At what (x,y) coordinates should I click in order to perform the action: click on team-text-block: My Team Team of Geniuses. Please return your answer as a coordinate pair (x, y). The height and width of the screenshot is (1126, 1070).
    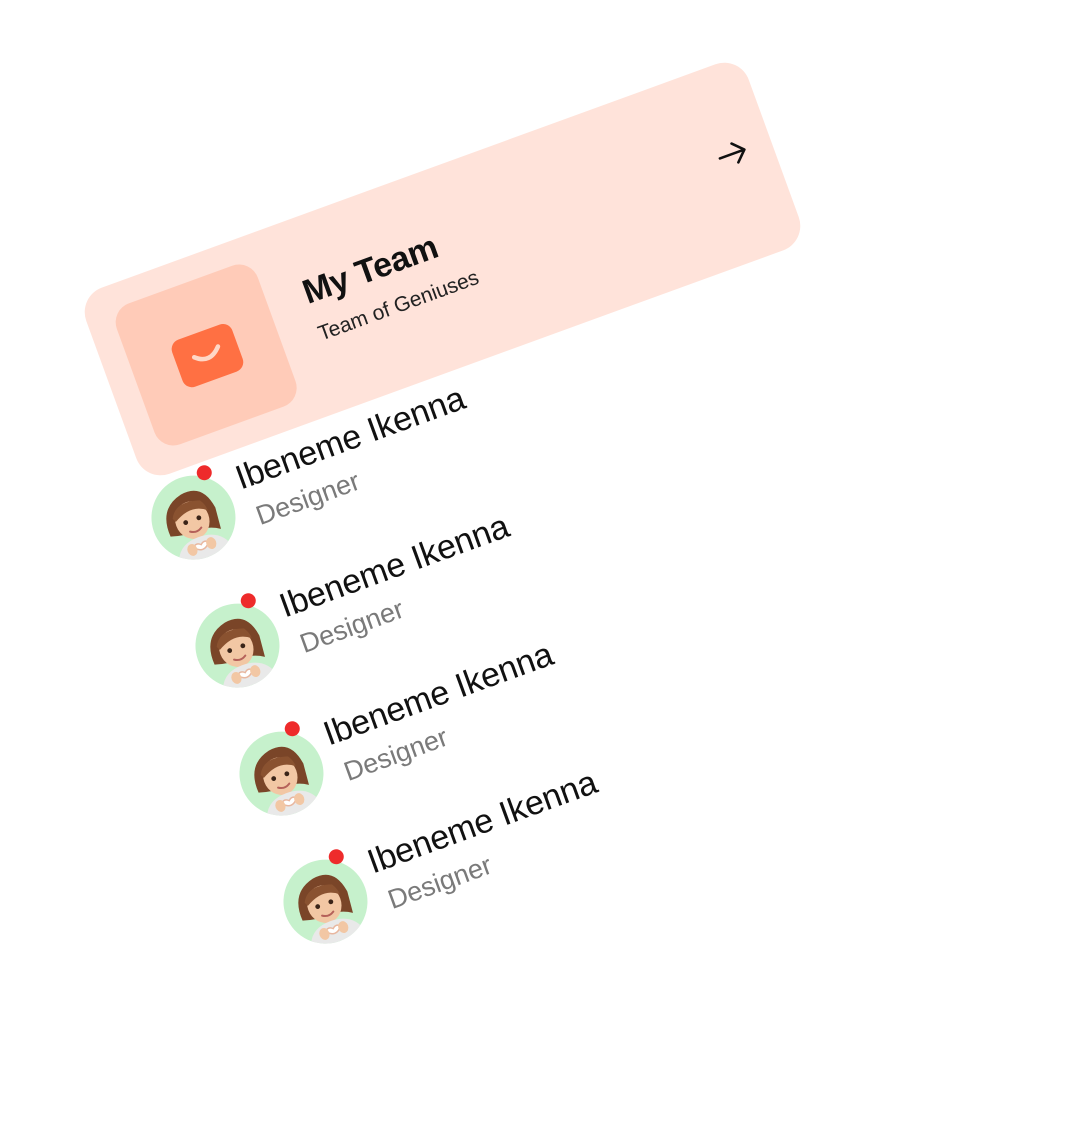
    Looking at the image, I should click on (390, 282).